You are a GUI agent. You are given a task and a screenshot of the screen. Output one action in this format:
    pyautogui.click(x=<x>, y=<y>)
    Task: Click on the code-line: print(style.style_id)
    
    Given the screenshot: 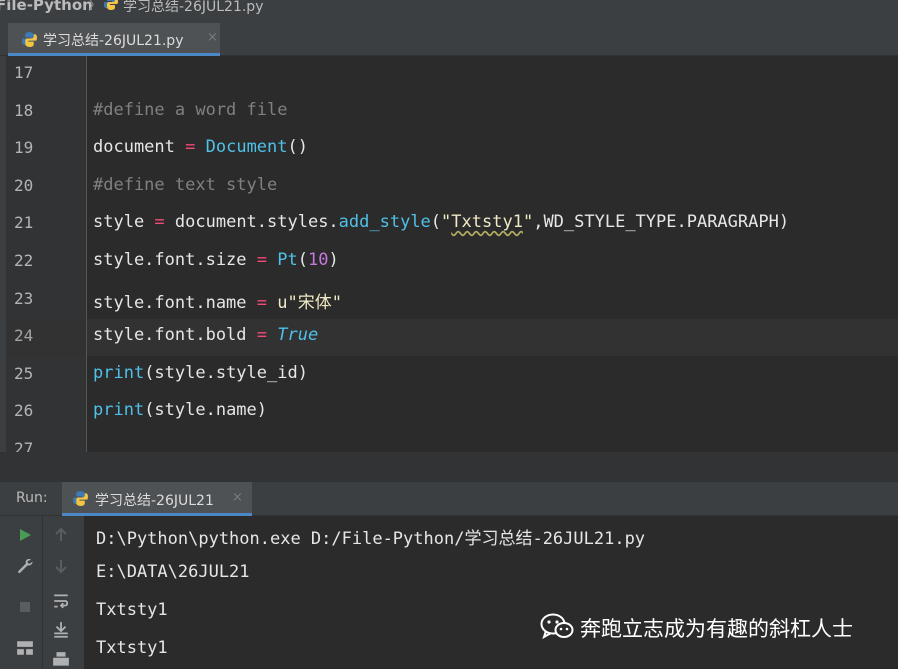 What is the action you would take?
    pyautogui.click(x=200, y=373)
    